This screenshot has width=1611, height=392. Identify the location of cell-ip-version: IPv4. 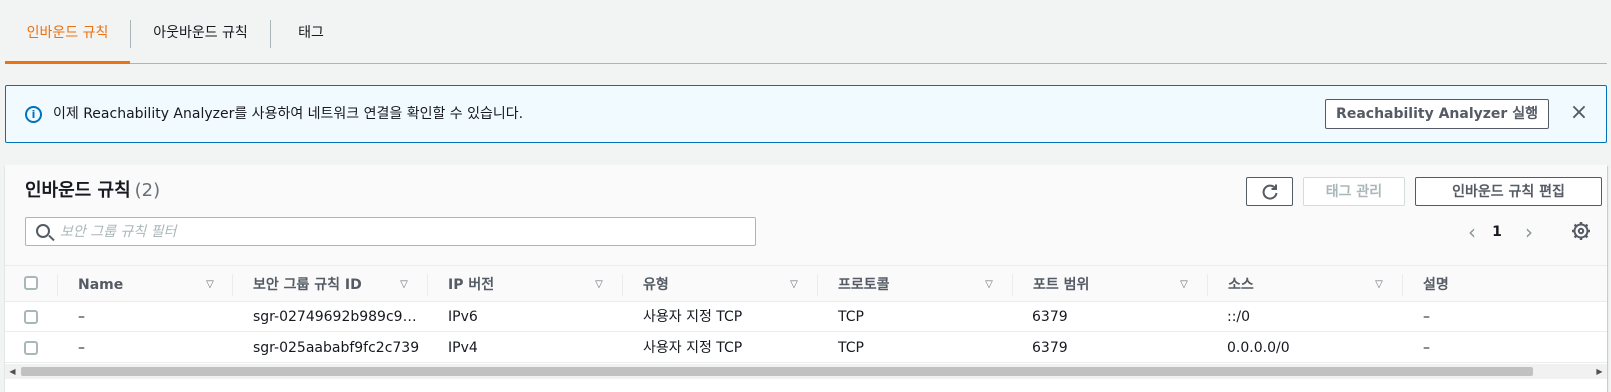
(463, 348).